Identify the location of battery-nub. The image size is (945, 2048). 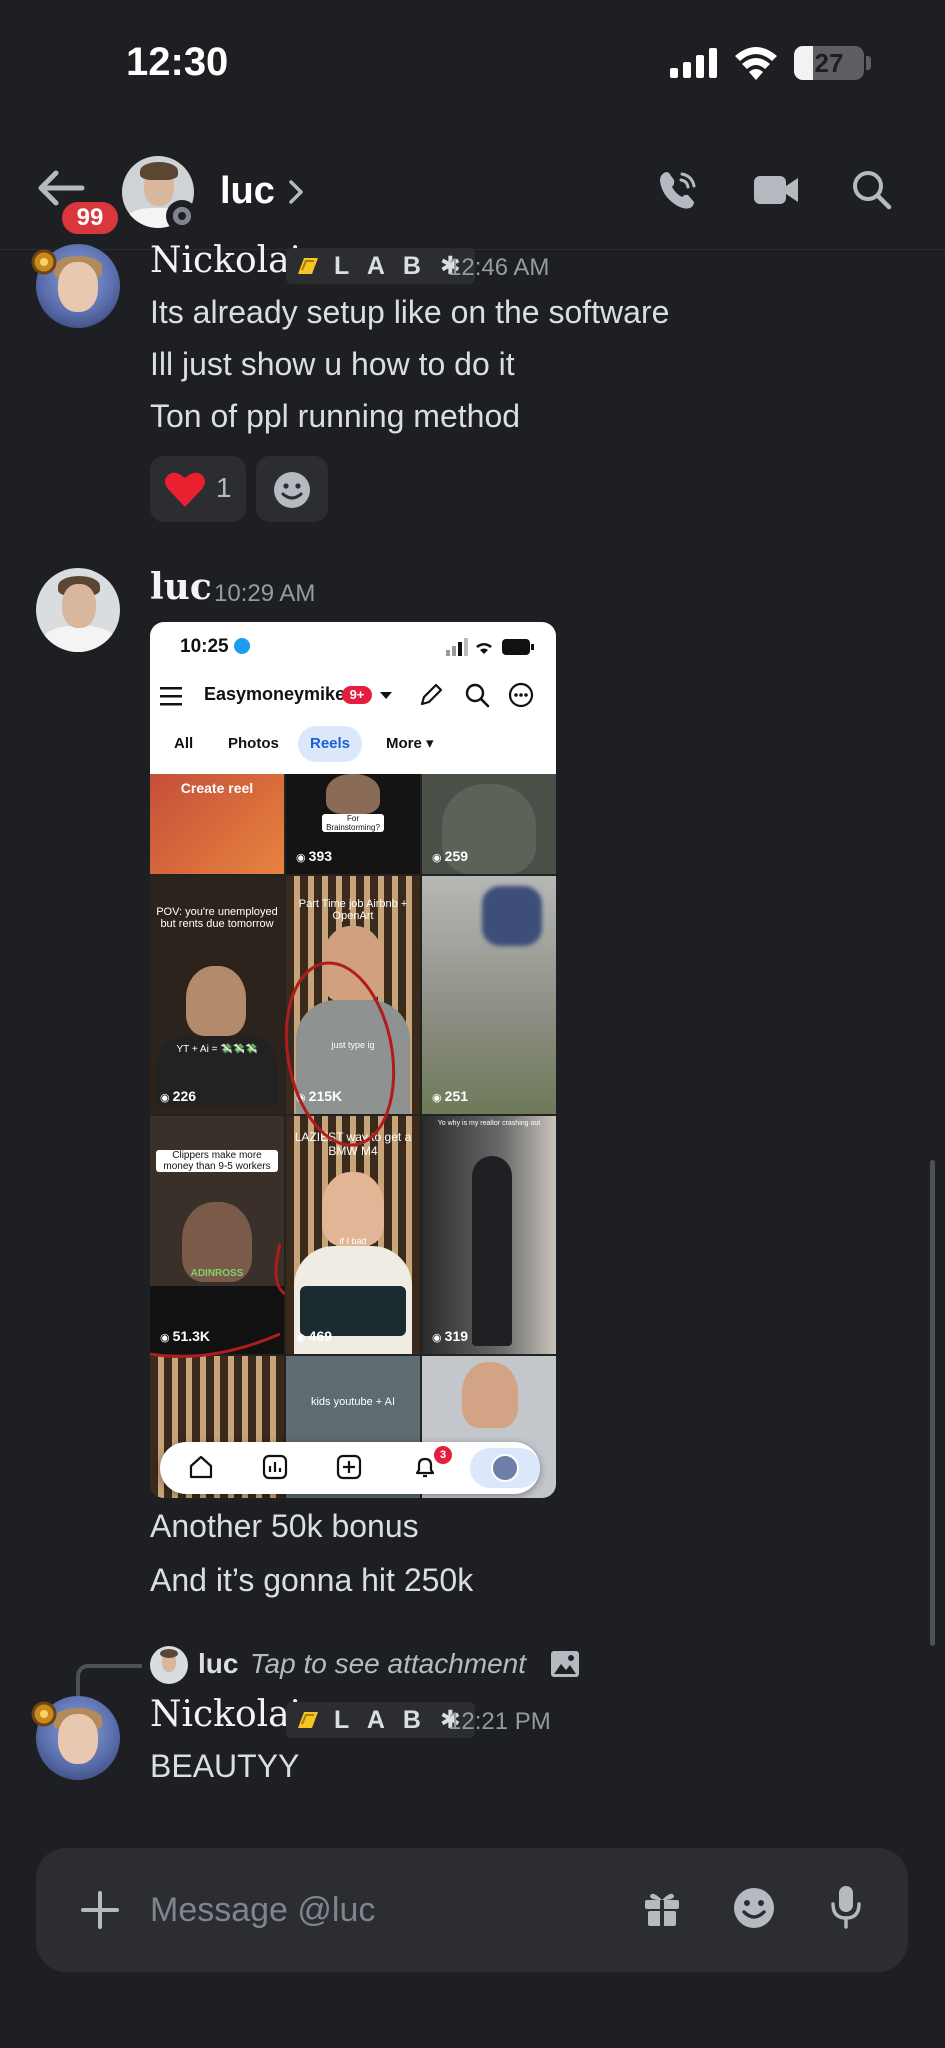
(868, 63).